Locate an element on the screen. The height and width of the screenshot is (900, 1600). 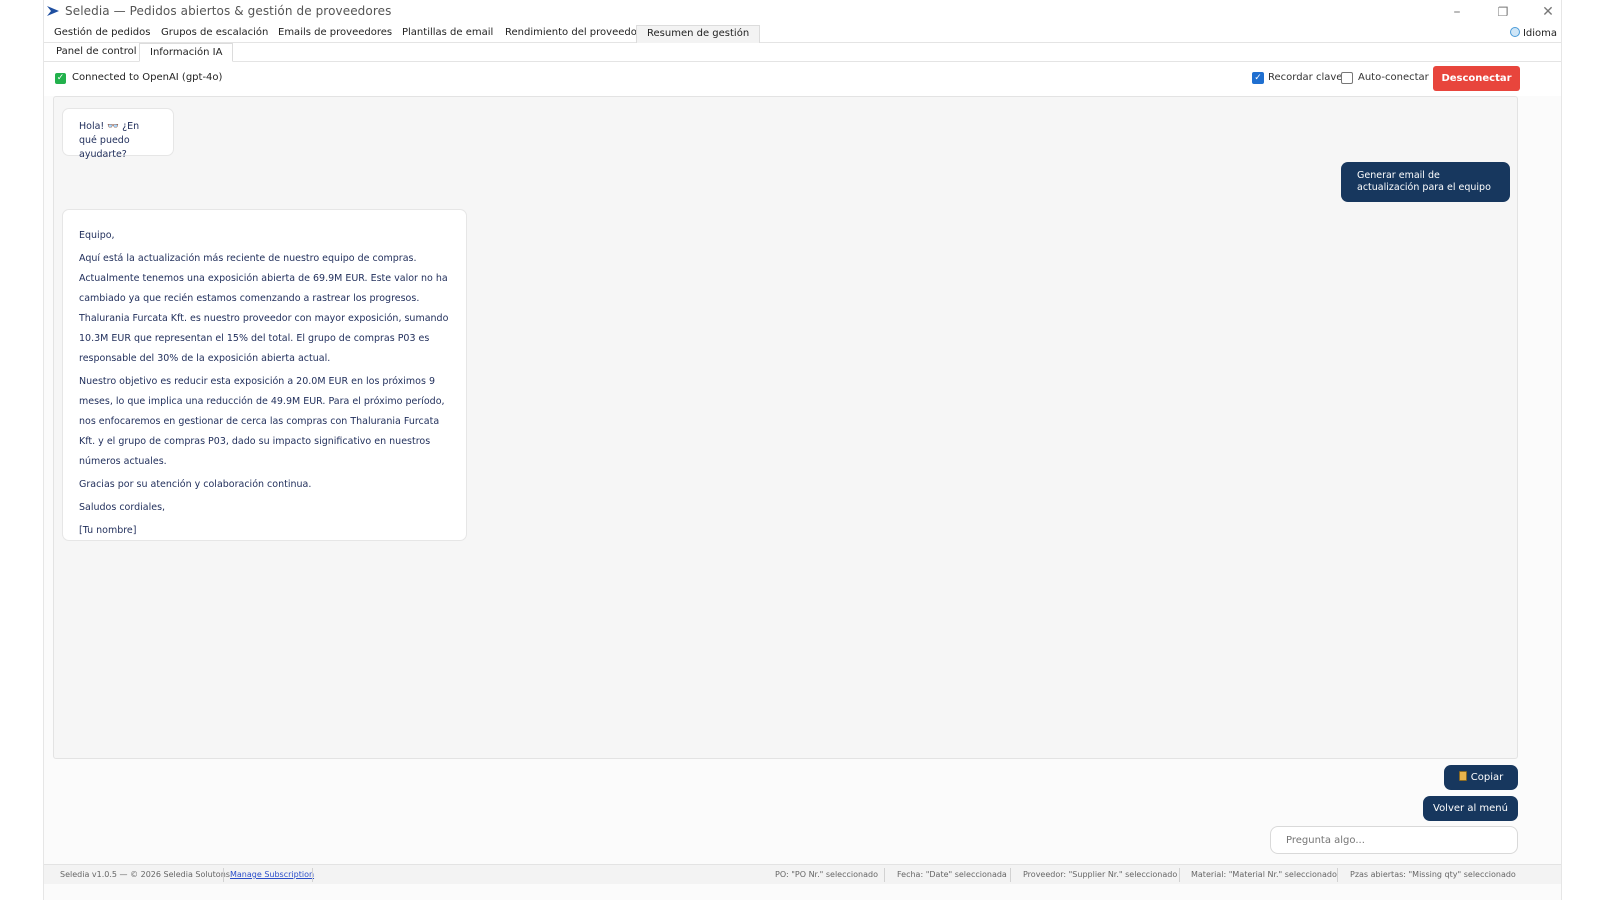
auto-connect-label: Auto-conectar is located at coordinates (1393, 77).